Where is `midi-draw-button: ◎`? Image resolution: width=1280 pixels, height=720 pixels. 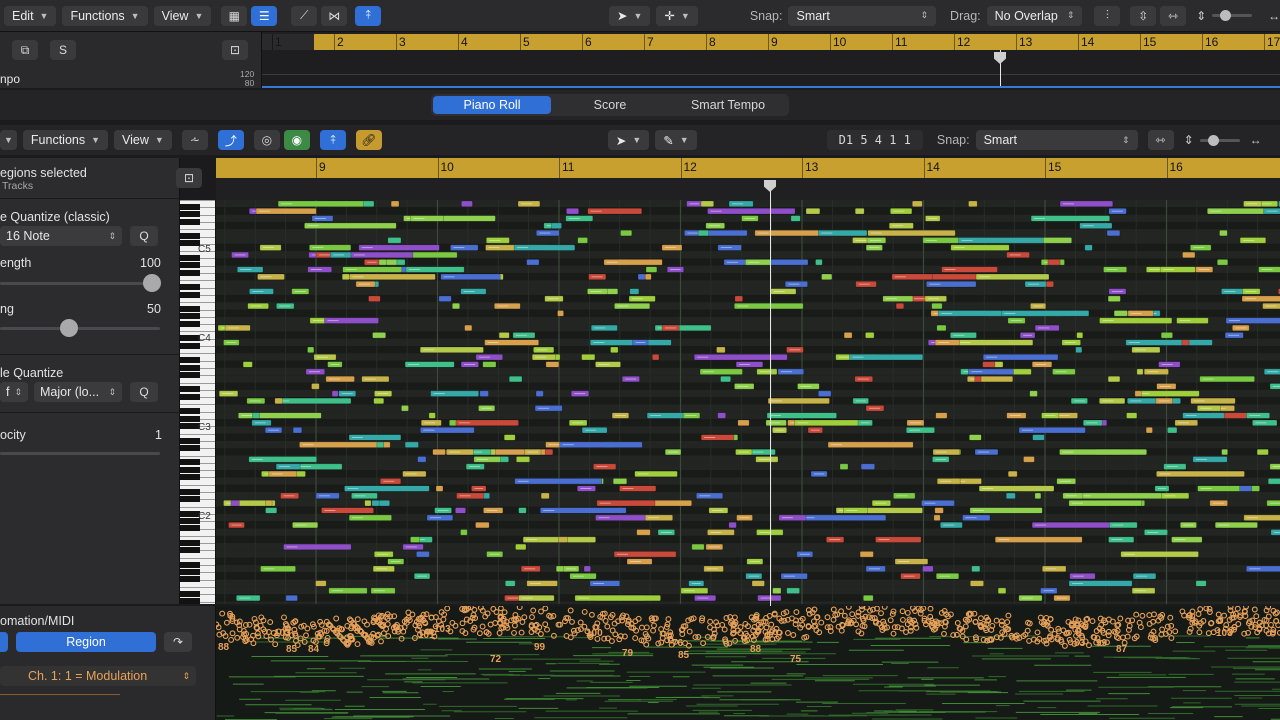 midi-draw-button: ◎ is located at coordinates (266, 140).